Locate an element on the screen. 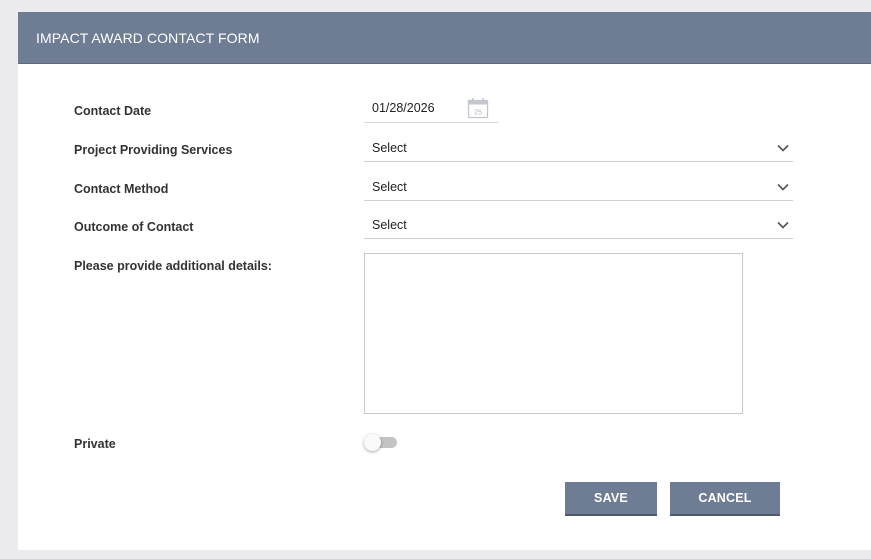  form-title: IMPACT AWARD CONTACT FORM is located at coordinates (148, 37).